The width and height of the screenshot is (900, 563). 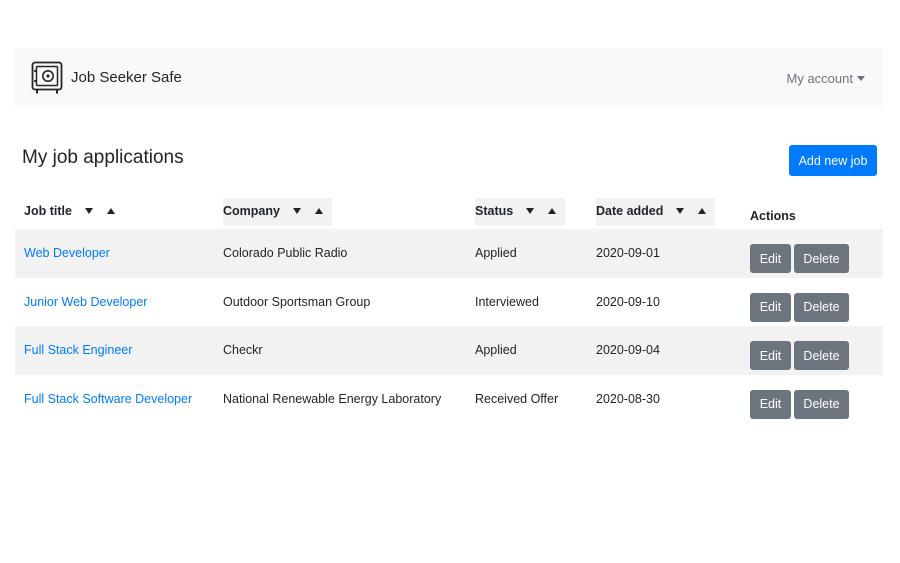 I want to click on date-cell: 2020-09-01, so click(x=628, y=253).